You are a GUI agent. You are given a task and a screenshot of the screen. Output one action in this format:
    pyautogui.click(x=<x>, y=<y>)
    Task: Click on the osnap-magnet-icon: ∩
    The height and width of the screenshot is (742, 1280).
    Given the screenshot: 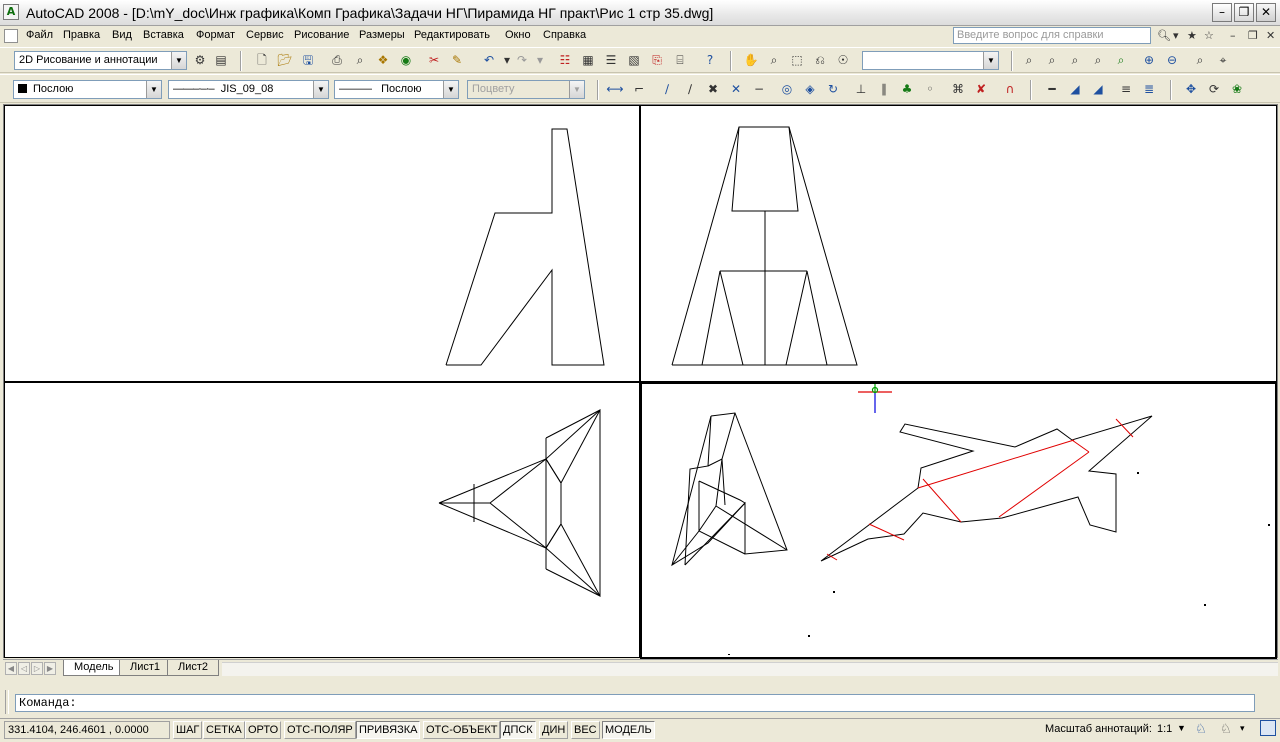 What is the action you would take?
    pyautogui.click(x=1010, y=90)
    